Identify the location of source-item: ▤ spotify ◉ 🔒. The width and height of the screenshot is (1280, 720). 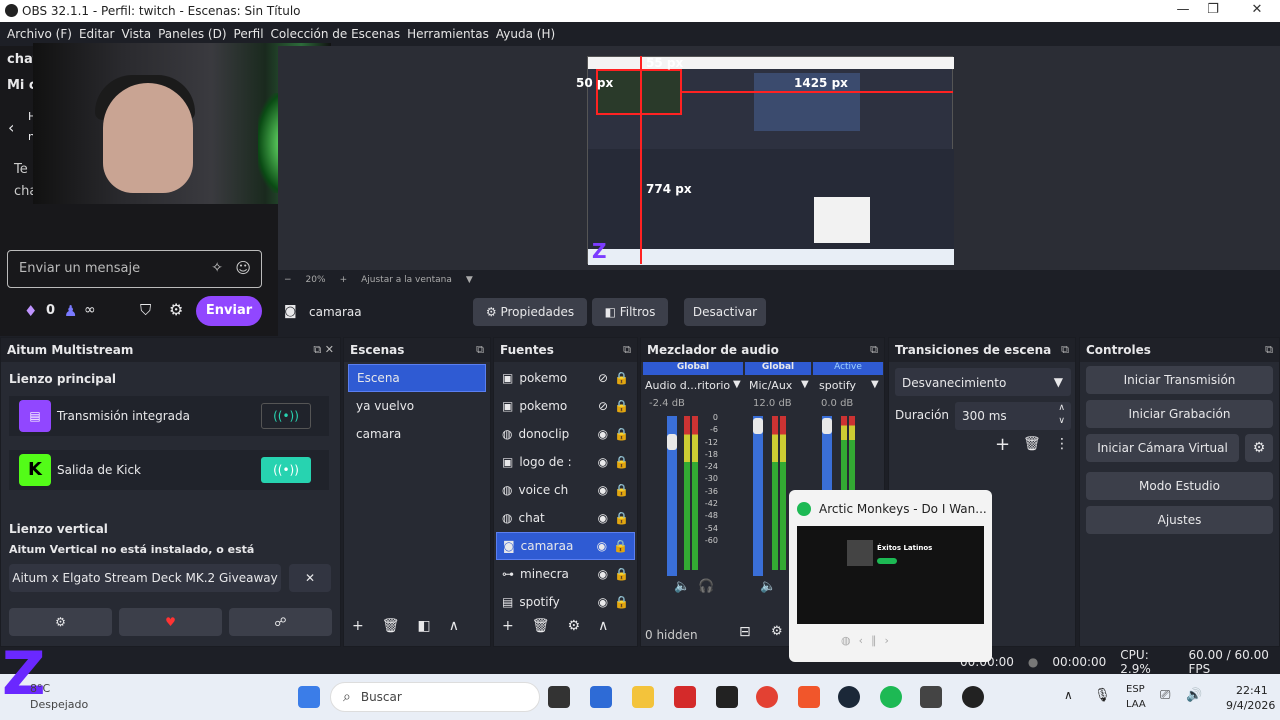
(565, 602).